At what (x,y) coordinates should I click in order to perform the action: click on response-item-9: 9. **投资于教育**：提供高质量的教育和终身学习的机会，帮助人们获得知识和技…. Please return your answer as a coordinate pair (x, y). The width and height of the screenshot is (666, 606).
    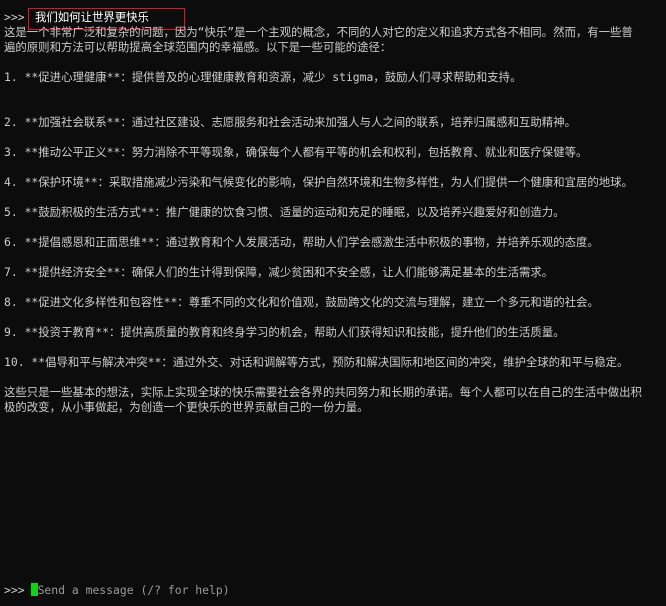
    Looking at the image, I should click on (284, 332).